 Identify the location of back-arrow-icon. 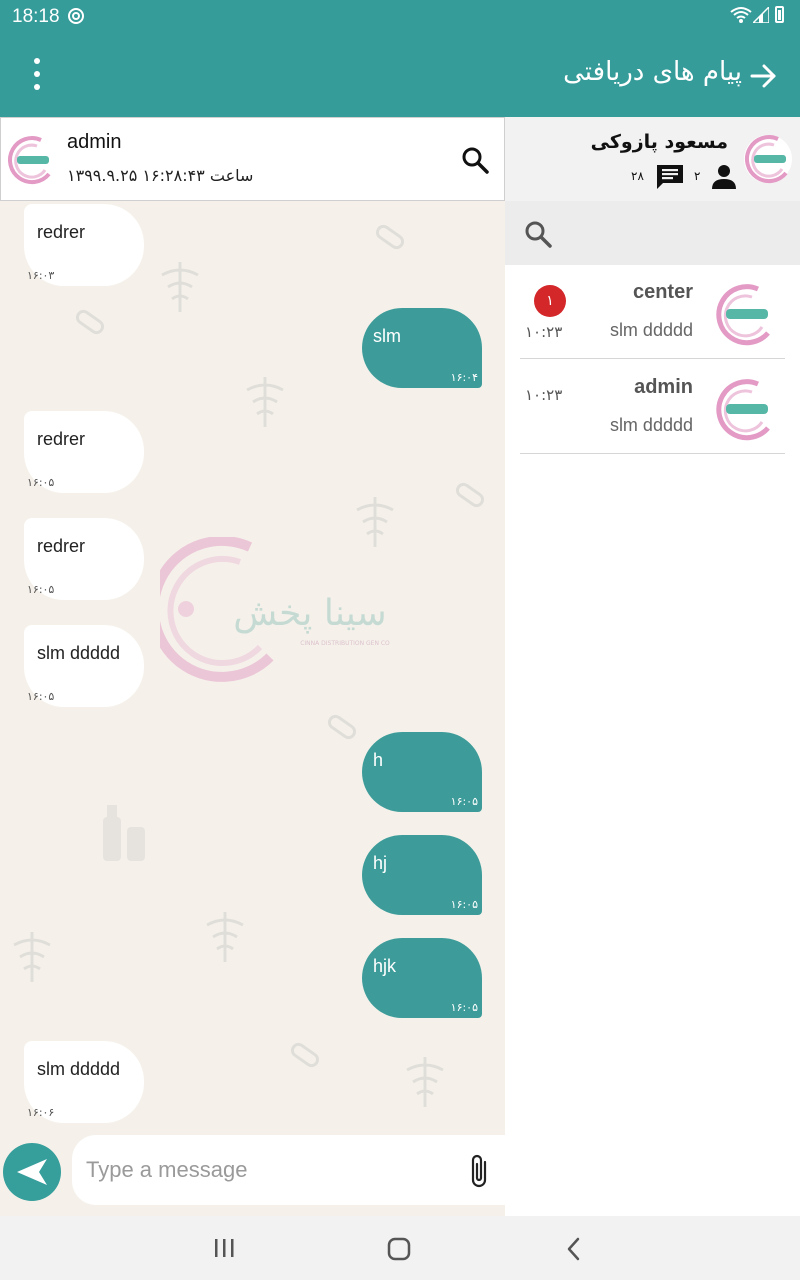
(763, 76).